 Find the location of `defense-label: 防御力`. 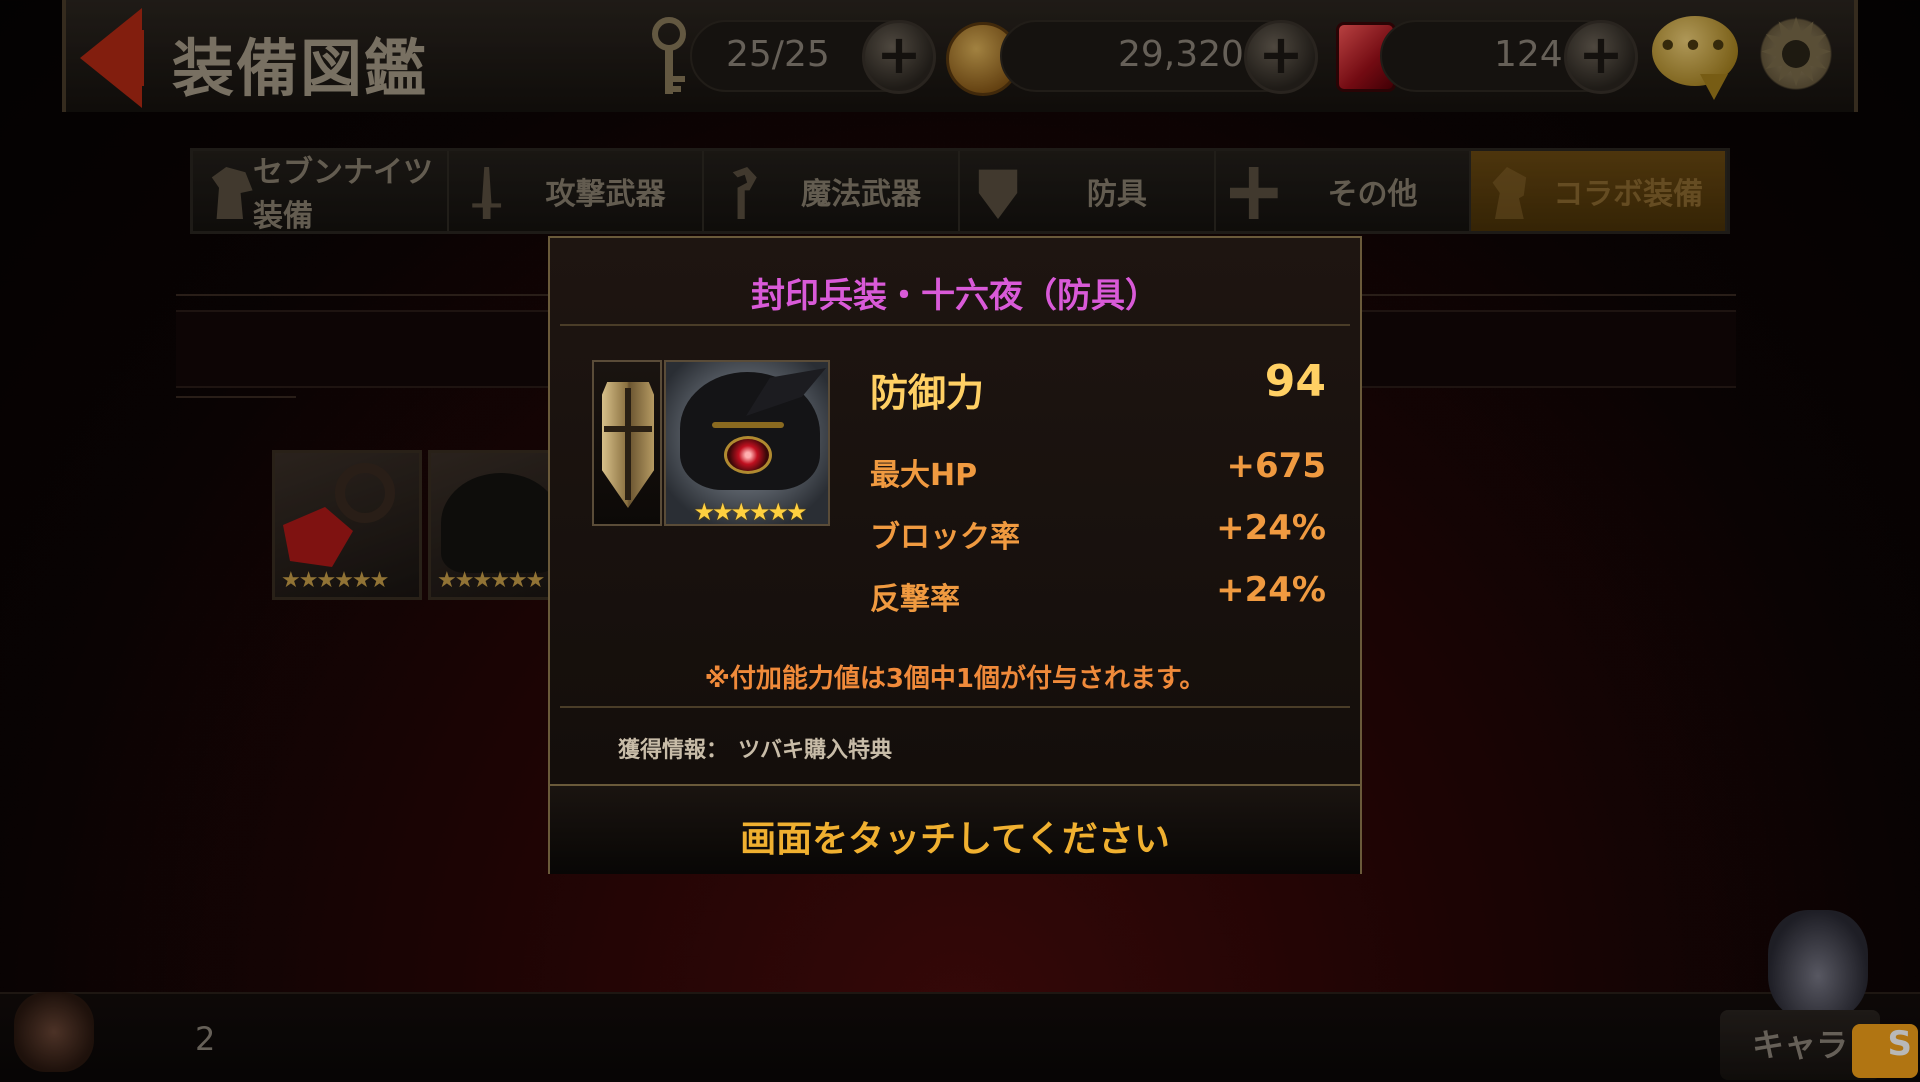

defense-label: 防御力 is located at coordinates (927, 393).